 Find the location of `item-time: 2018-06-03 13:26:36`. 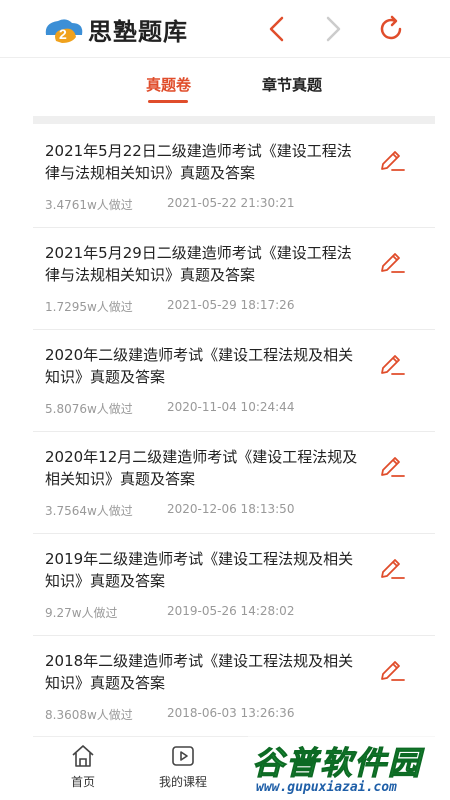

item-time: 2018-06-03 13:26:36 is located at coordinates (231, 713).